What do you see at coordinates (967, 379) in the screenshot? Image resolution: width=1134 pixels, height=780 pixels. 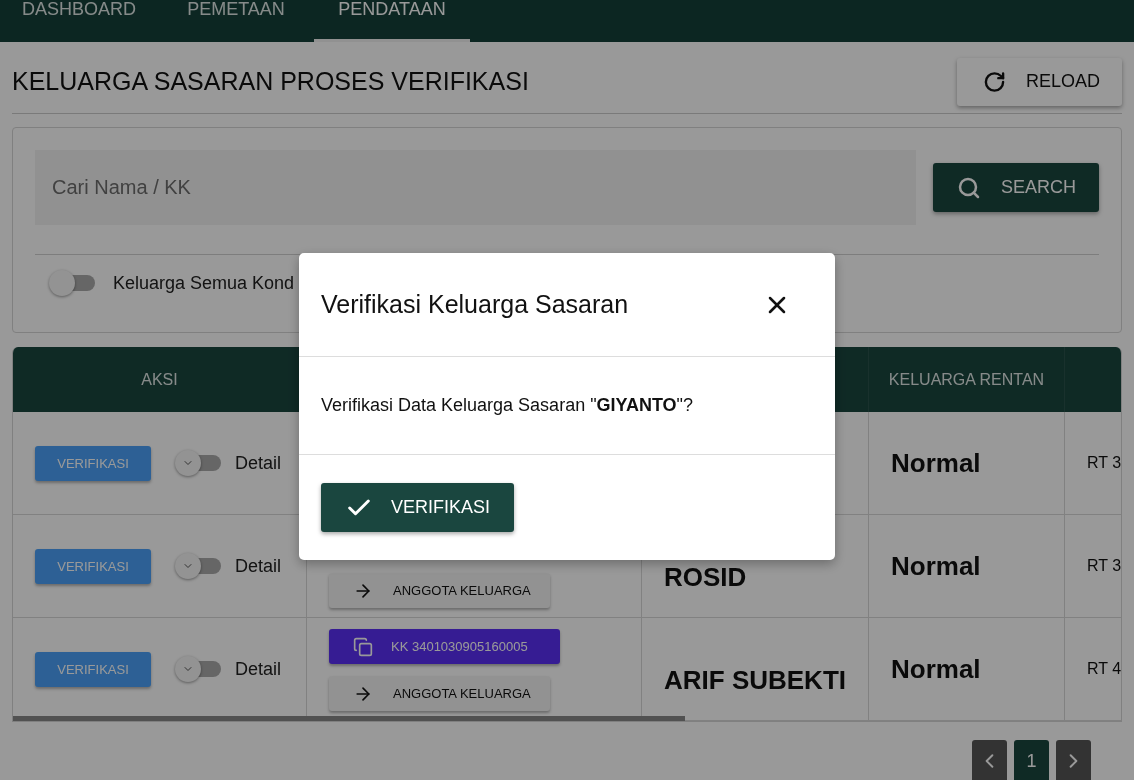 I see `column-header: KELUARGA RENTAN` at bounding box center [967, 379].